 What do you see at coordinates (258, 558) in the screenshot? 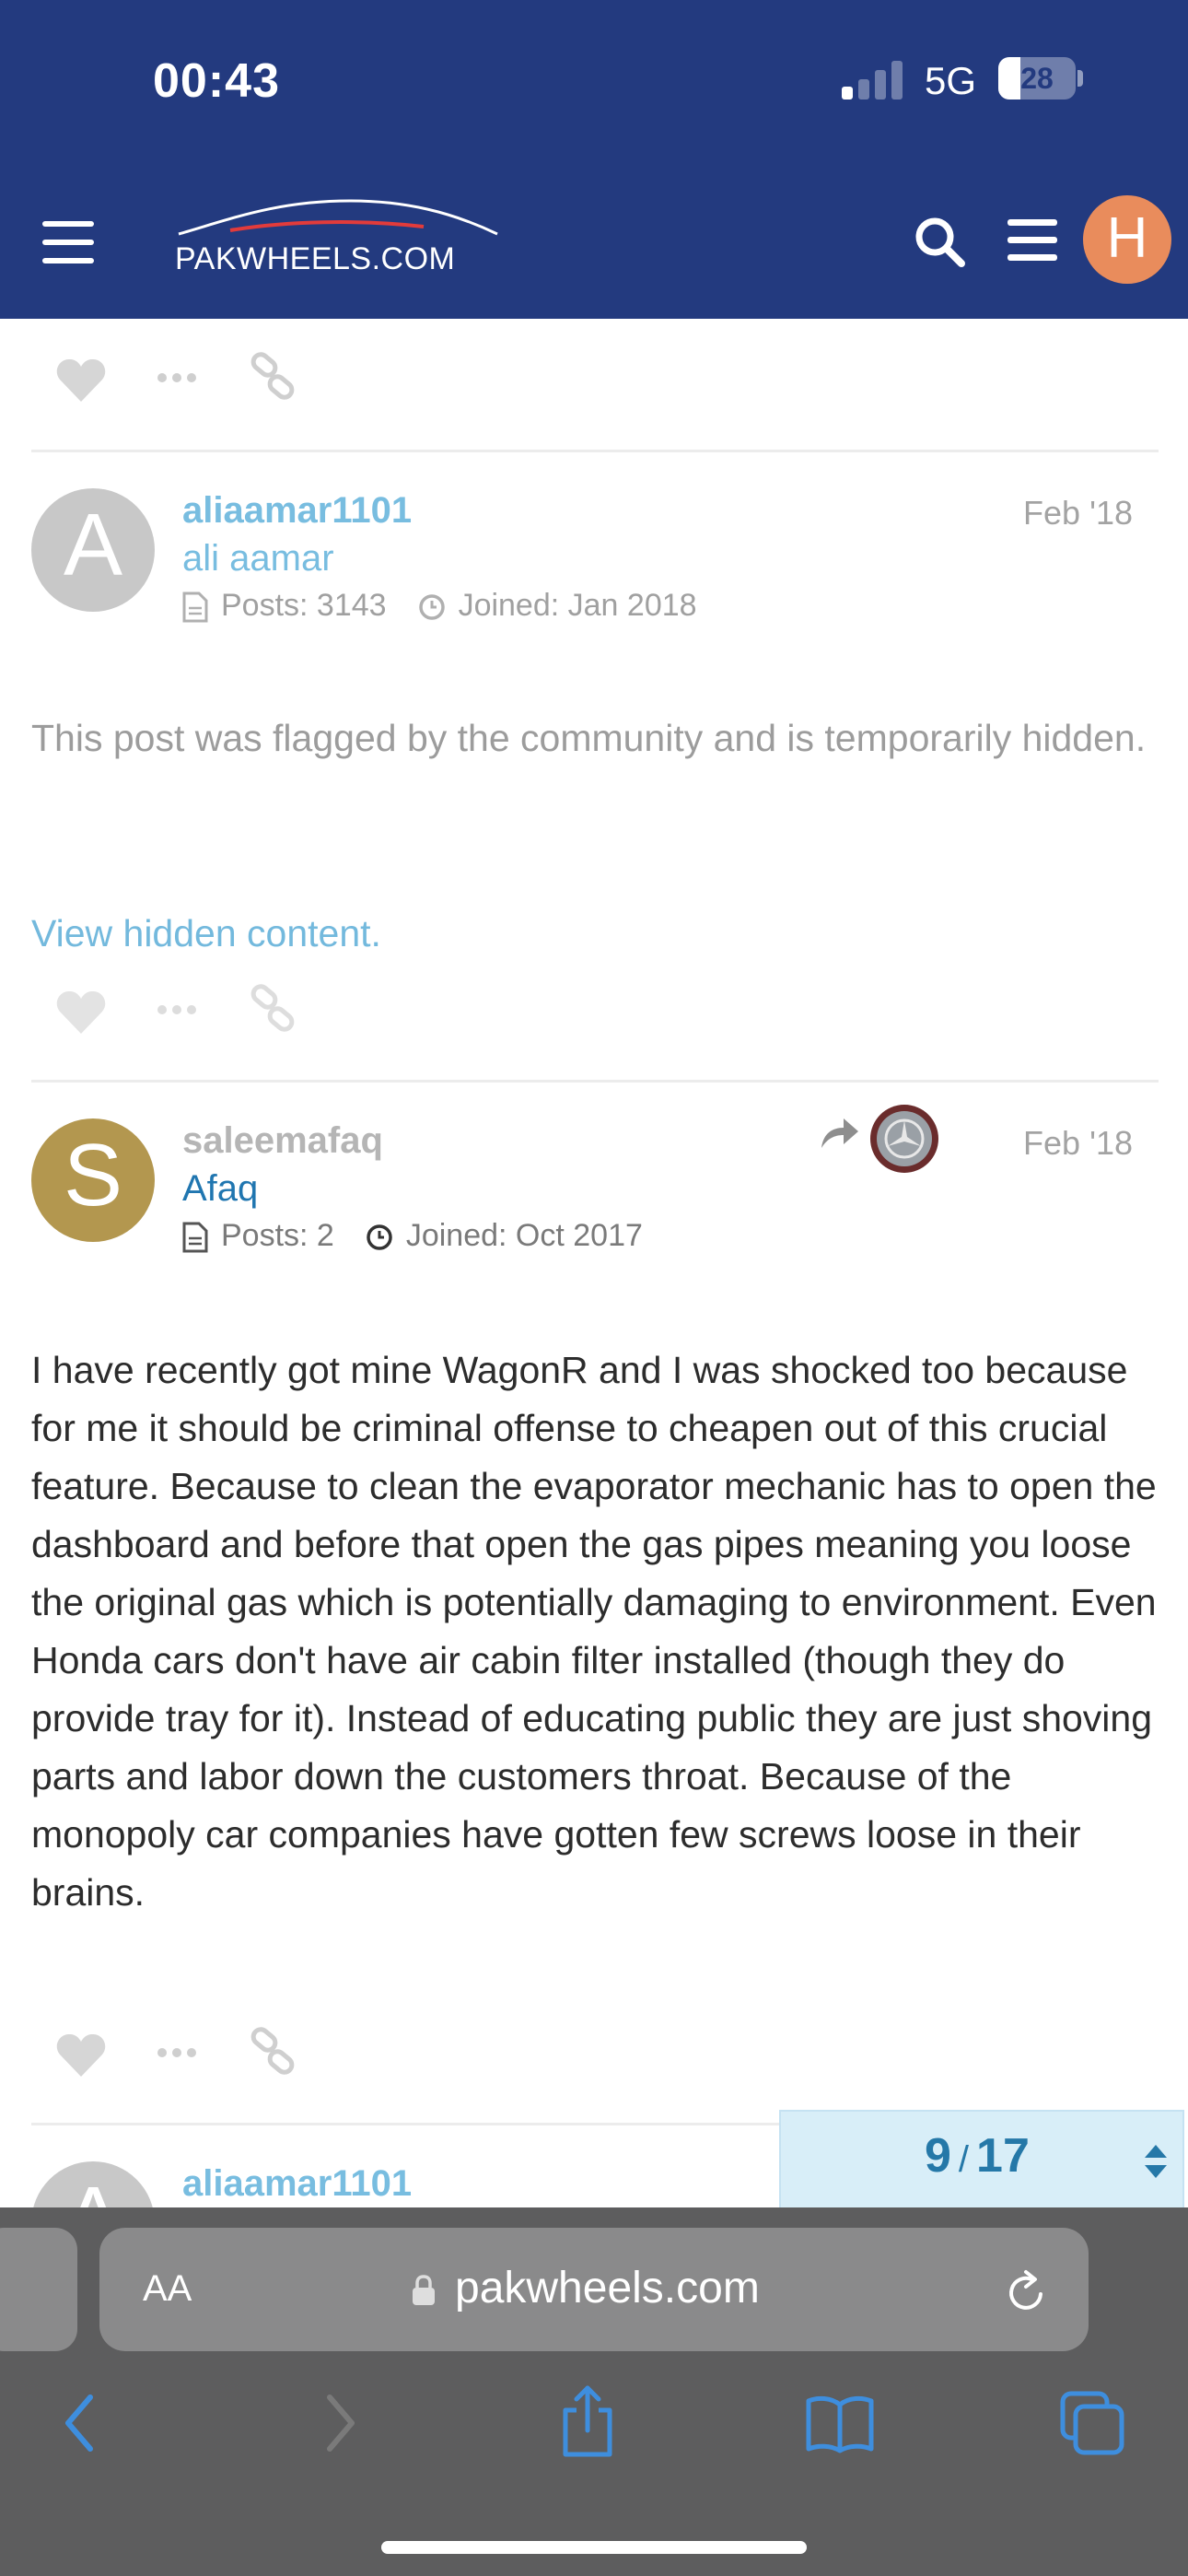
I see `post-fullname: ali aamar` at bounding box center [258, 558].